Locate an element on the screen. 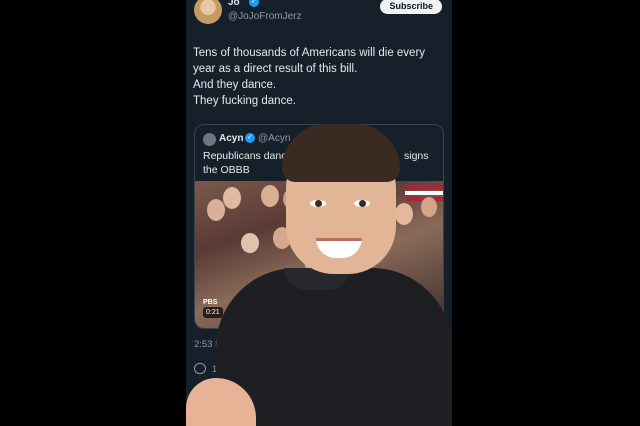 The height and width of the screenshot is (426, 640). avatar is located at coordinates (208, 12).